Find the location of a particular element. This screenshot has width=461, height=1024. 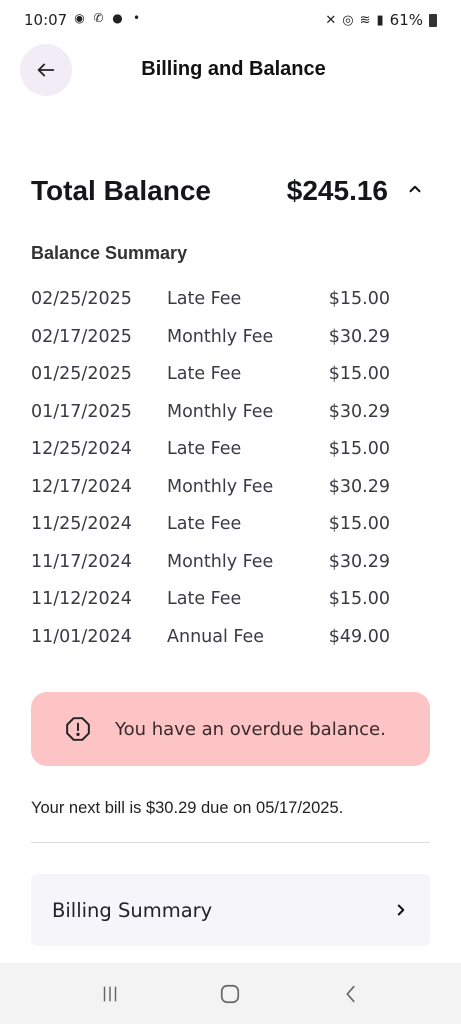

more-notifications-icon: • is located at coordinates (136, 18).